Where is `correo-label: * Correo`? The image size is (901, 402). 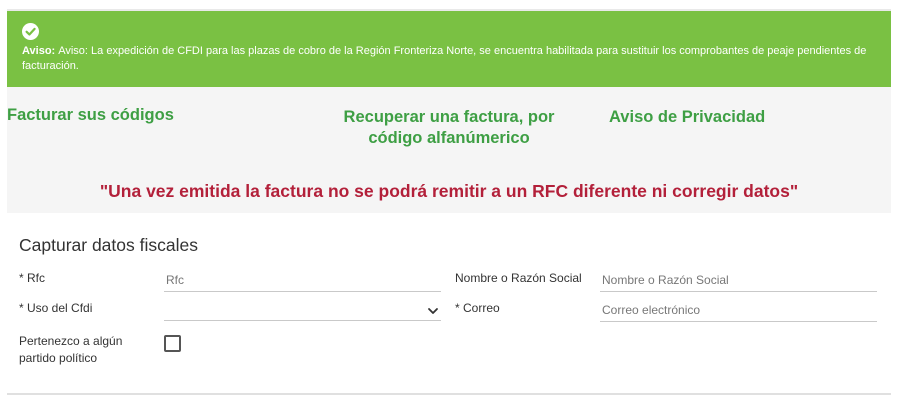
correo-label: * Correo is located at coordinates (477, 308).